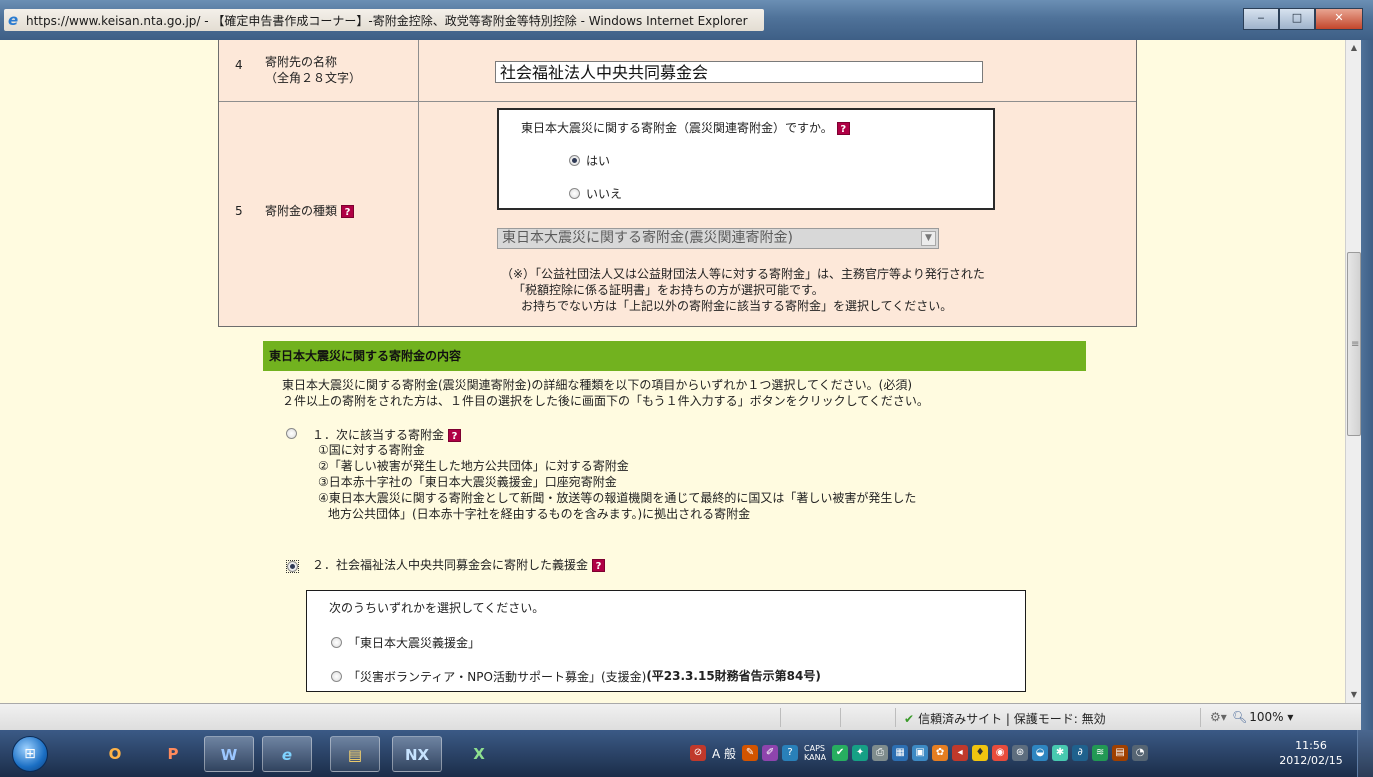 The height and width of the screenshot is (777, 1373). Describe the element at coordinates (647, 238) in the screenshot. I see `donation-type-selected: 東日本大震災に関する寄附金(震災関連寄附金)` at that location.